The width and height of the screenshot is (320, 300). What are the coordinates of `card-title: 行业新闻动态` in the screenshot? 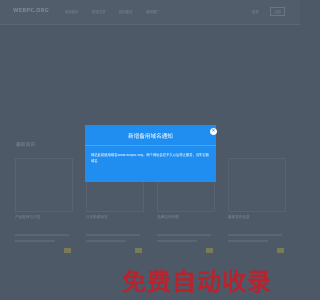 It's located at (97, 217).